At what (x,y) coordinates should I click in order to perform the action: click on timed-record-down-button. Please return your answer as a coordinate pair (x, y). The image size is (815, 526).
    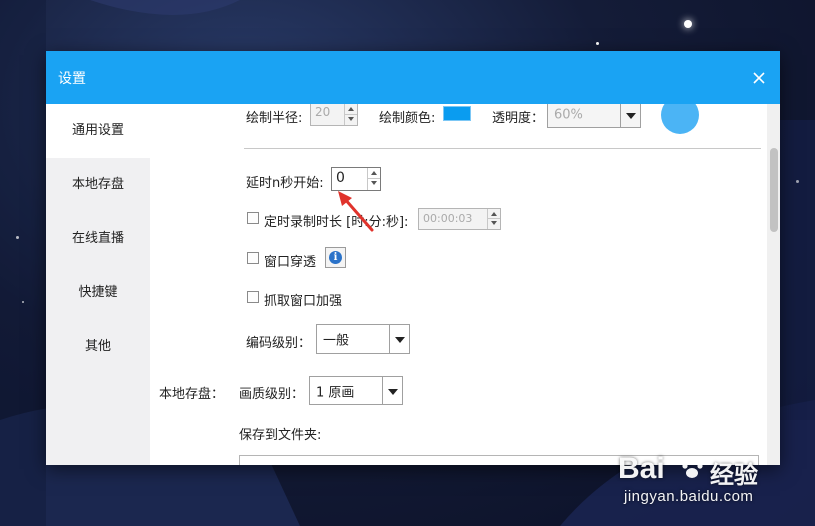
    Looking at the image, I should click on (494, 224).